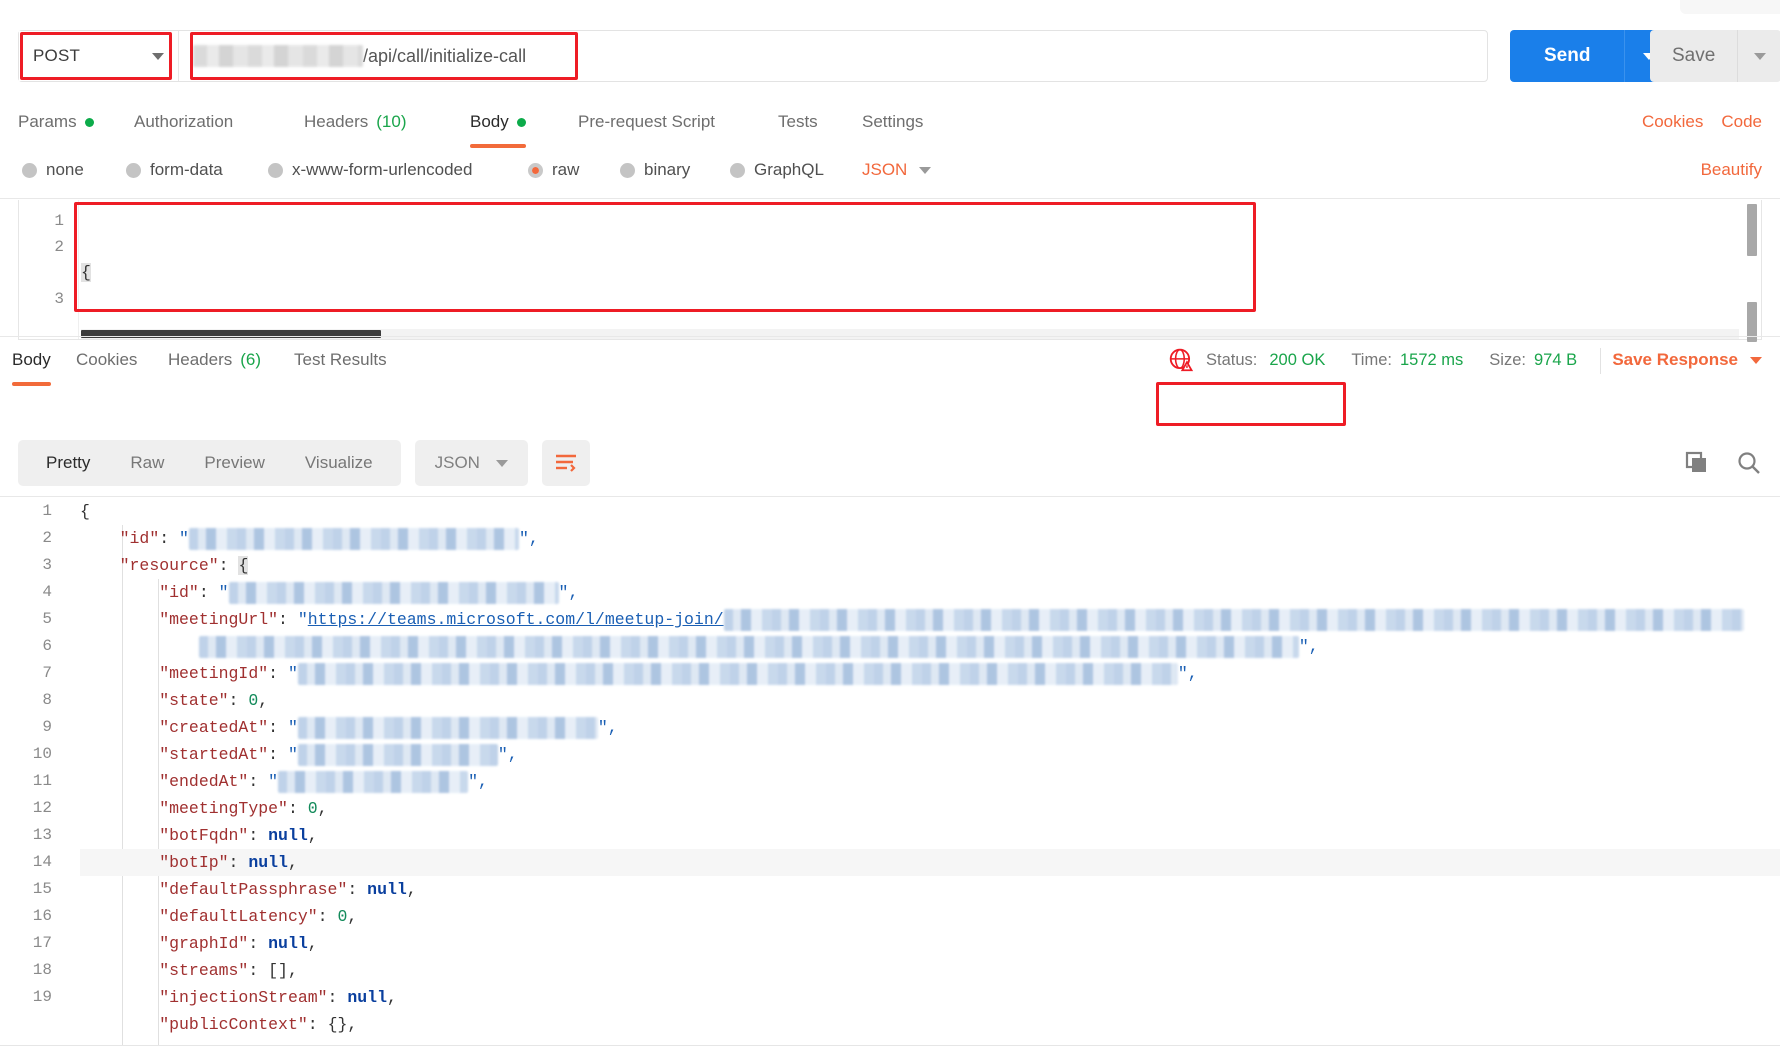 This screenshot has height=1054, width=1780. Describe the element at coordinates (174, 170) in the screenshot. I see `body-type-form-data: form-data` at that location.